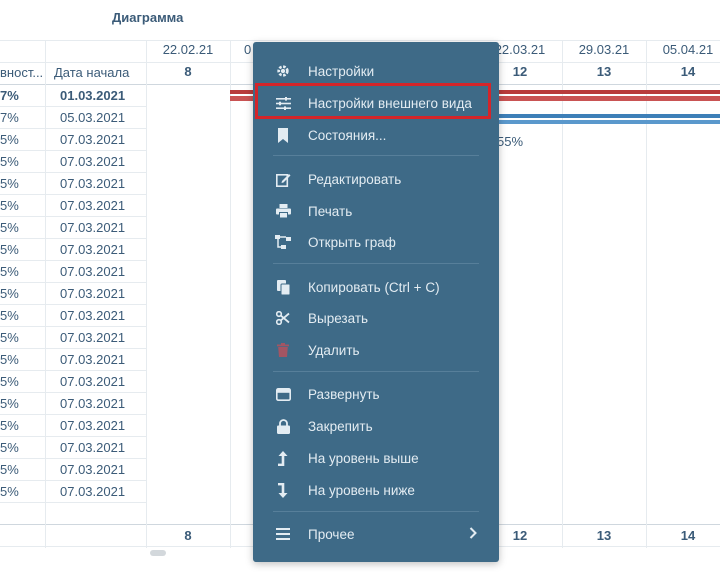 The image size is (720, 572). What do you see at coordinates (376, 318) in the screenshot?
I see `menu-item-cut: Вырезать` at bounding box center [376, 318].